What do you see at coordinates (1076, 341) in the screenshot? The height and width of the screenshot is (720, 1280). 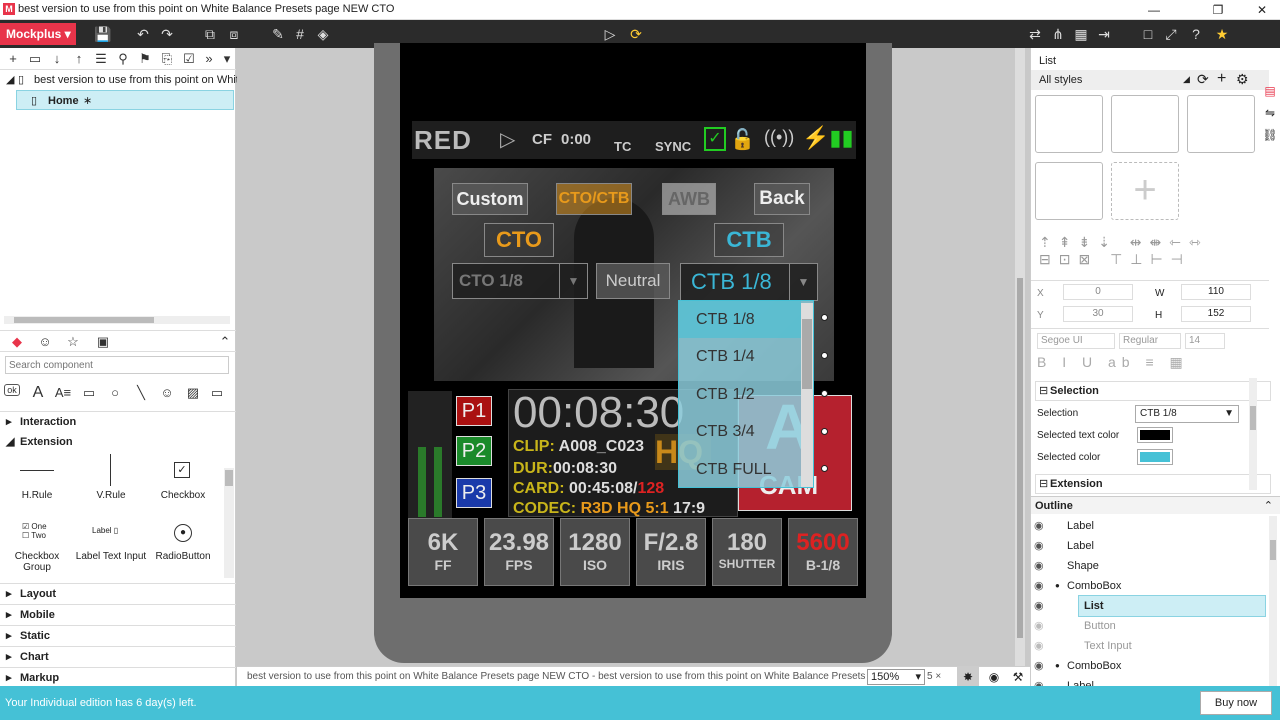 I see `font-family-select: Segoe UI` at bounding box center [1076, 341].